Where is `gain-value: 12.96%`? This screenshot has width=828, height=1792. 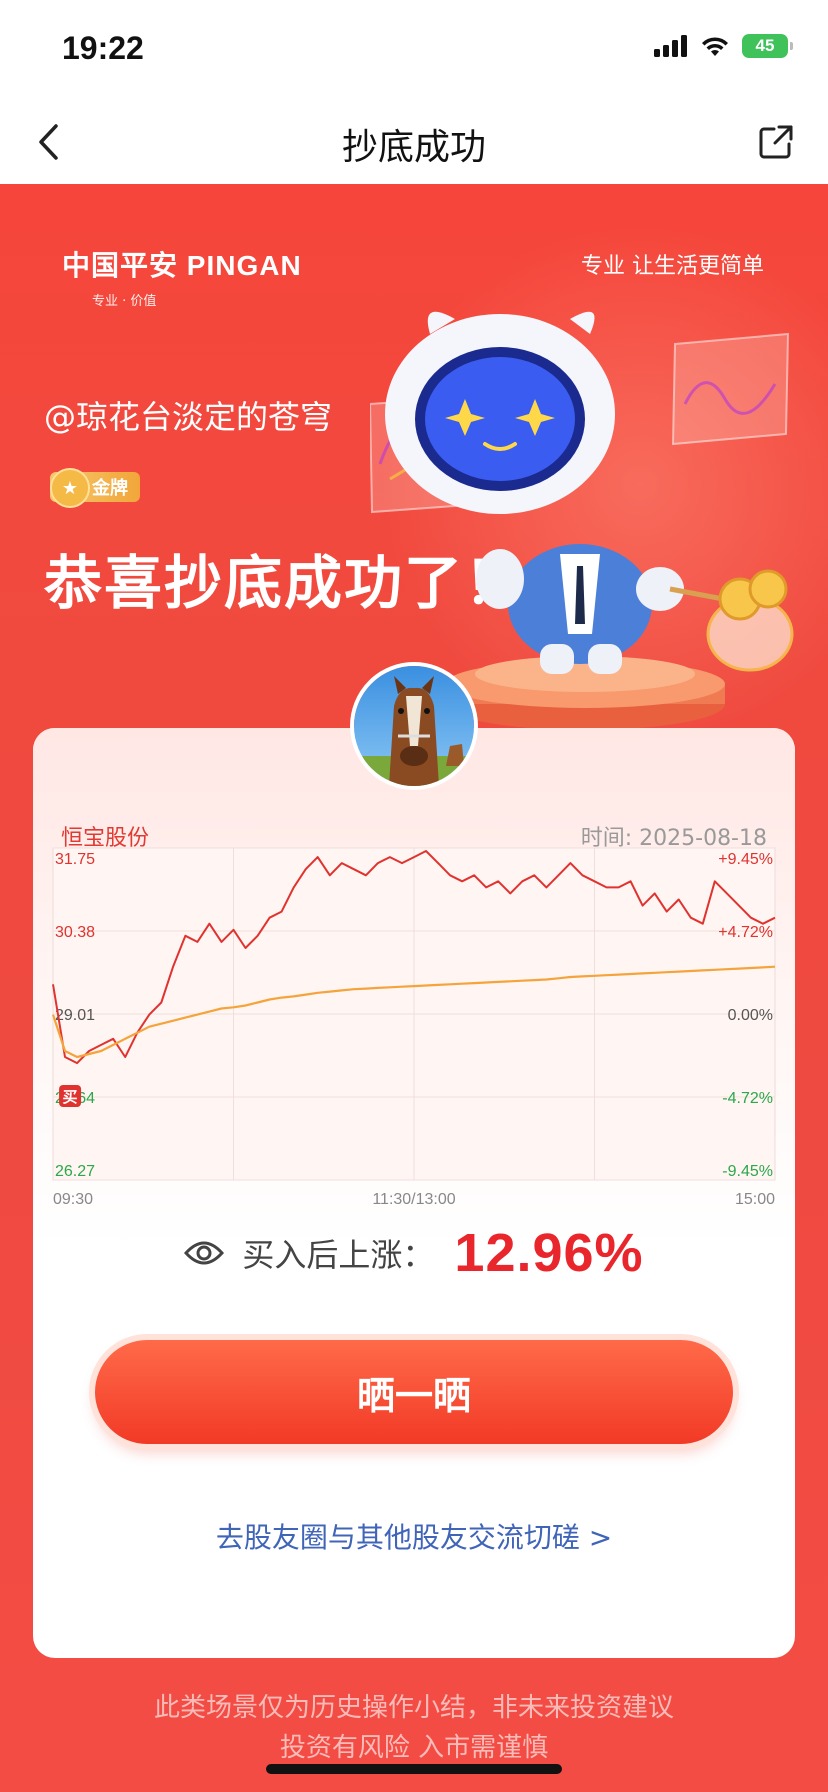 gain-value: 12.96% is located at coordinates (549, 1253).